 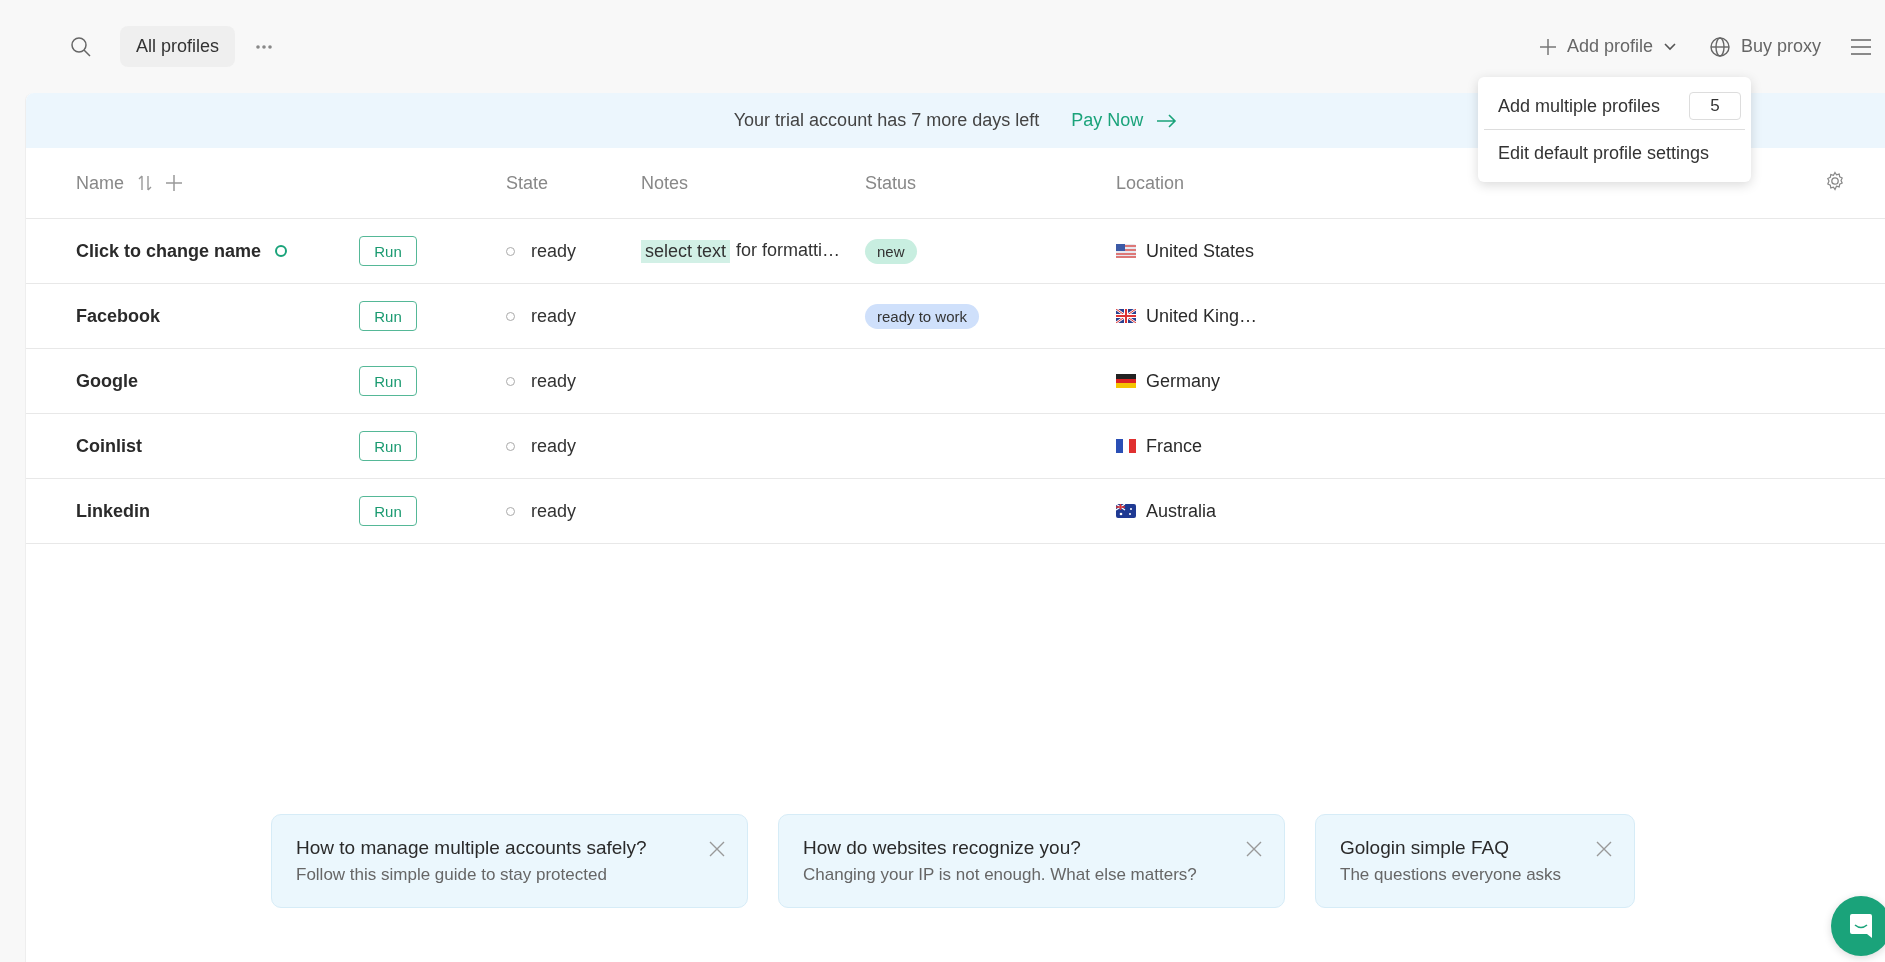 What do you see at coordinates (1669, 46) in the screenshot?
I see `chevron-down-icon` at bounding box center [1669, 46].